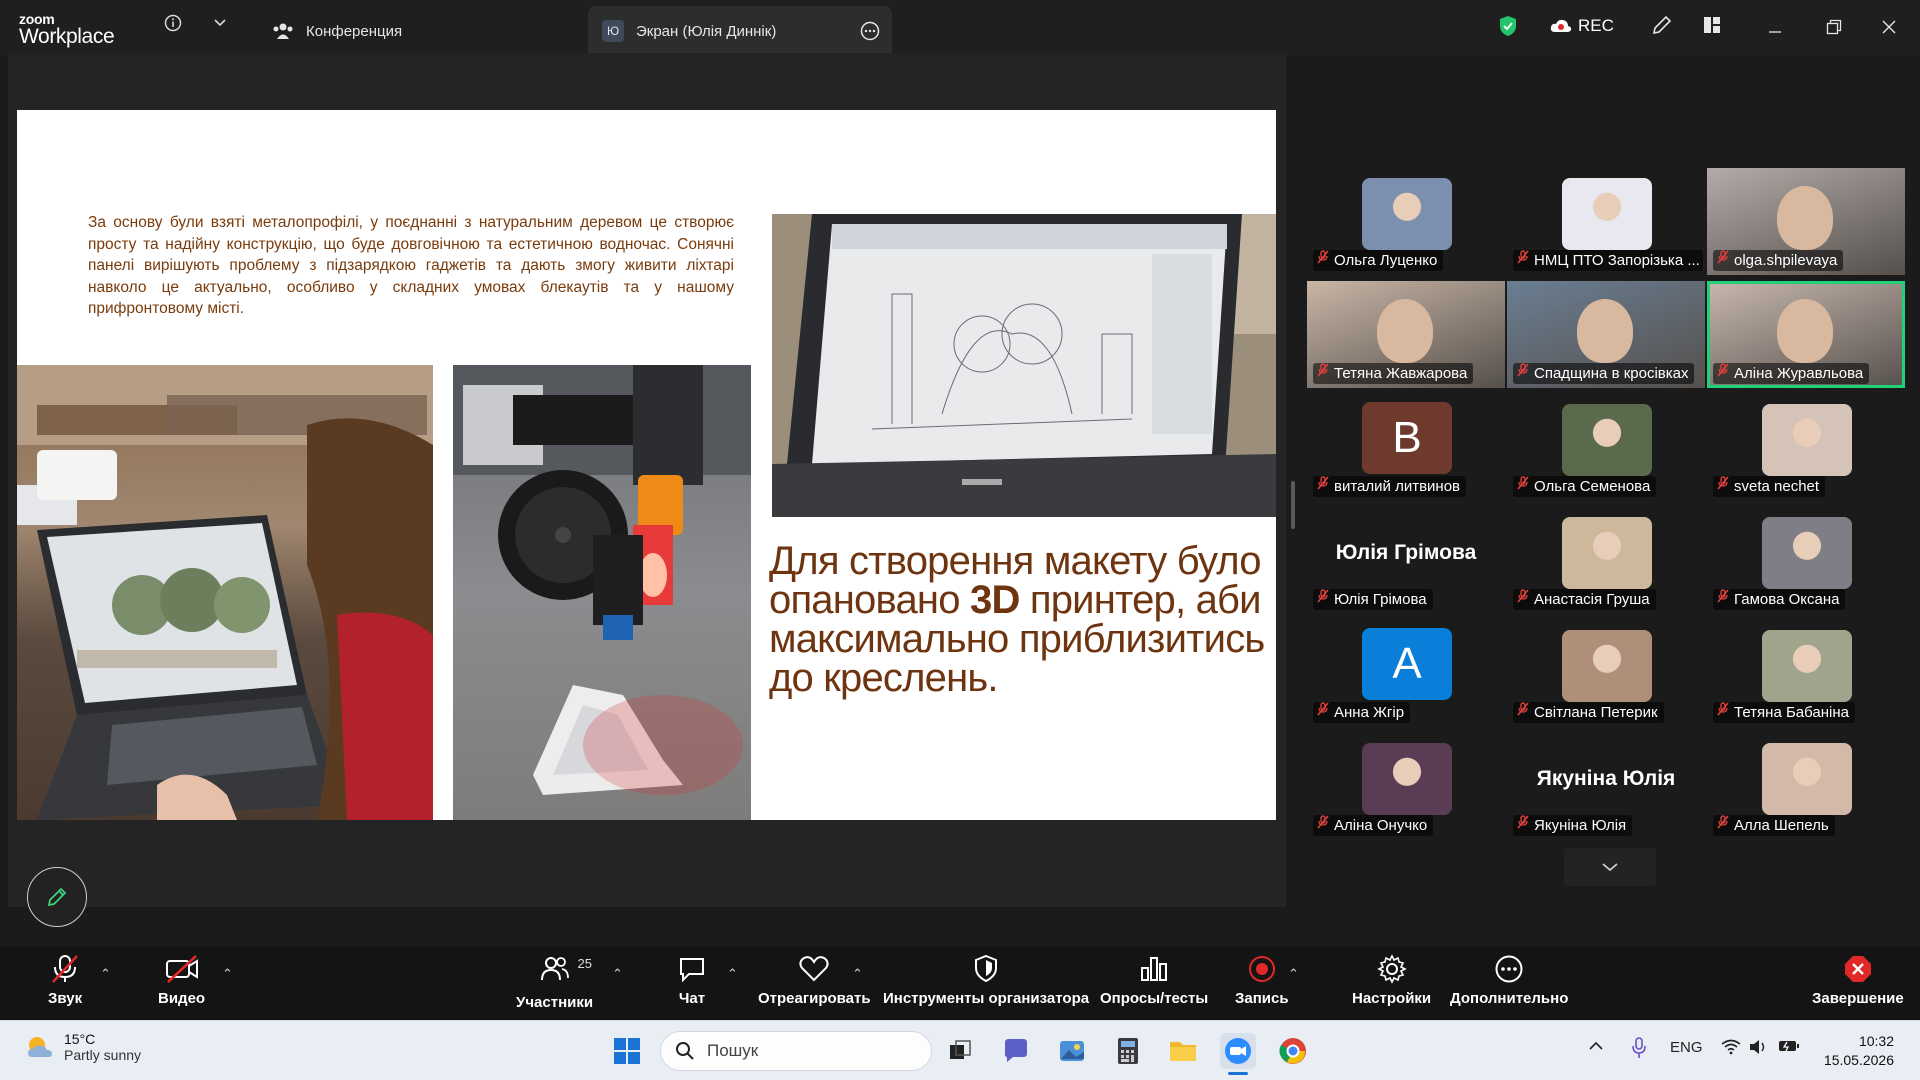 Image resolution: width=1920 pixels, height=1080 pixels. I want to click on participant-letter-avatar: В, so click(1407, 438).